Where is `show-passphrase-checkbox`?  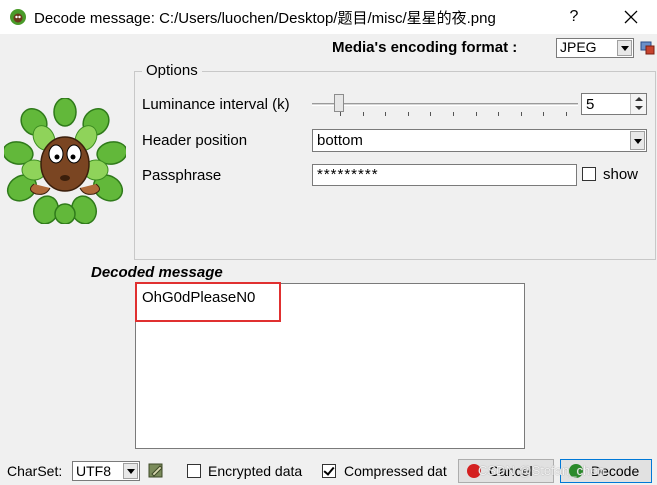 show-passphrase-checkbox is located at coordinates (589, 174).